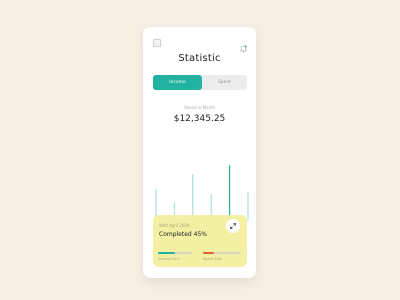 The height and width of the screenshot is (300, 400). What do you see at coordinates (177, 82) in the screenshot?
I see `income-tab: Income` at bounding box center [177, 82].